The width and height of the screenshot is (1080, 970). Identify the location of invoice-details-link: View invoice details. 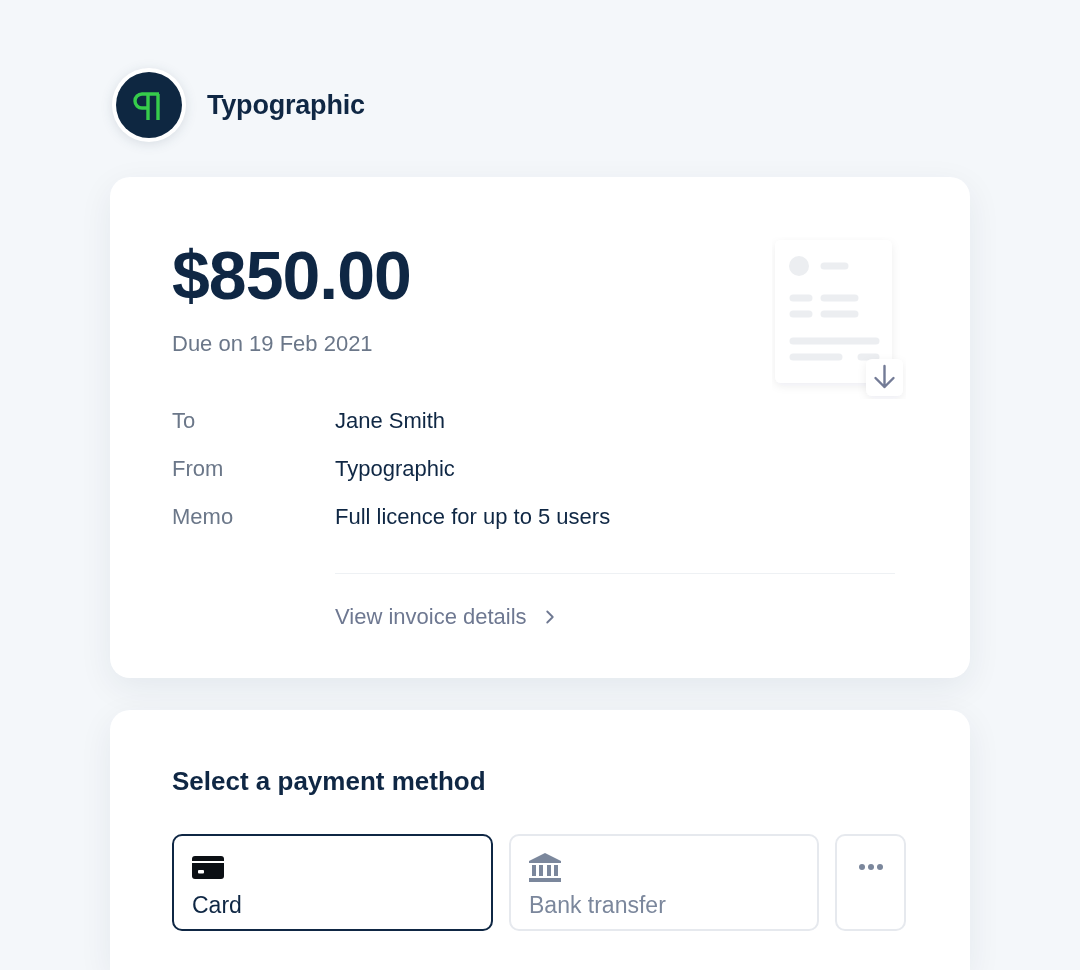
(448, 617).